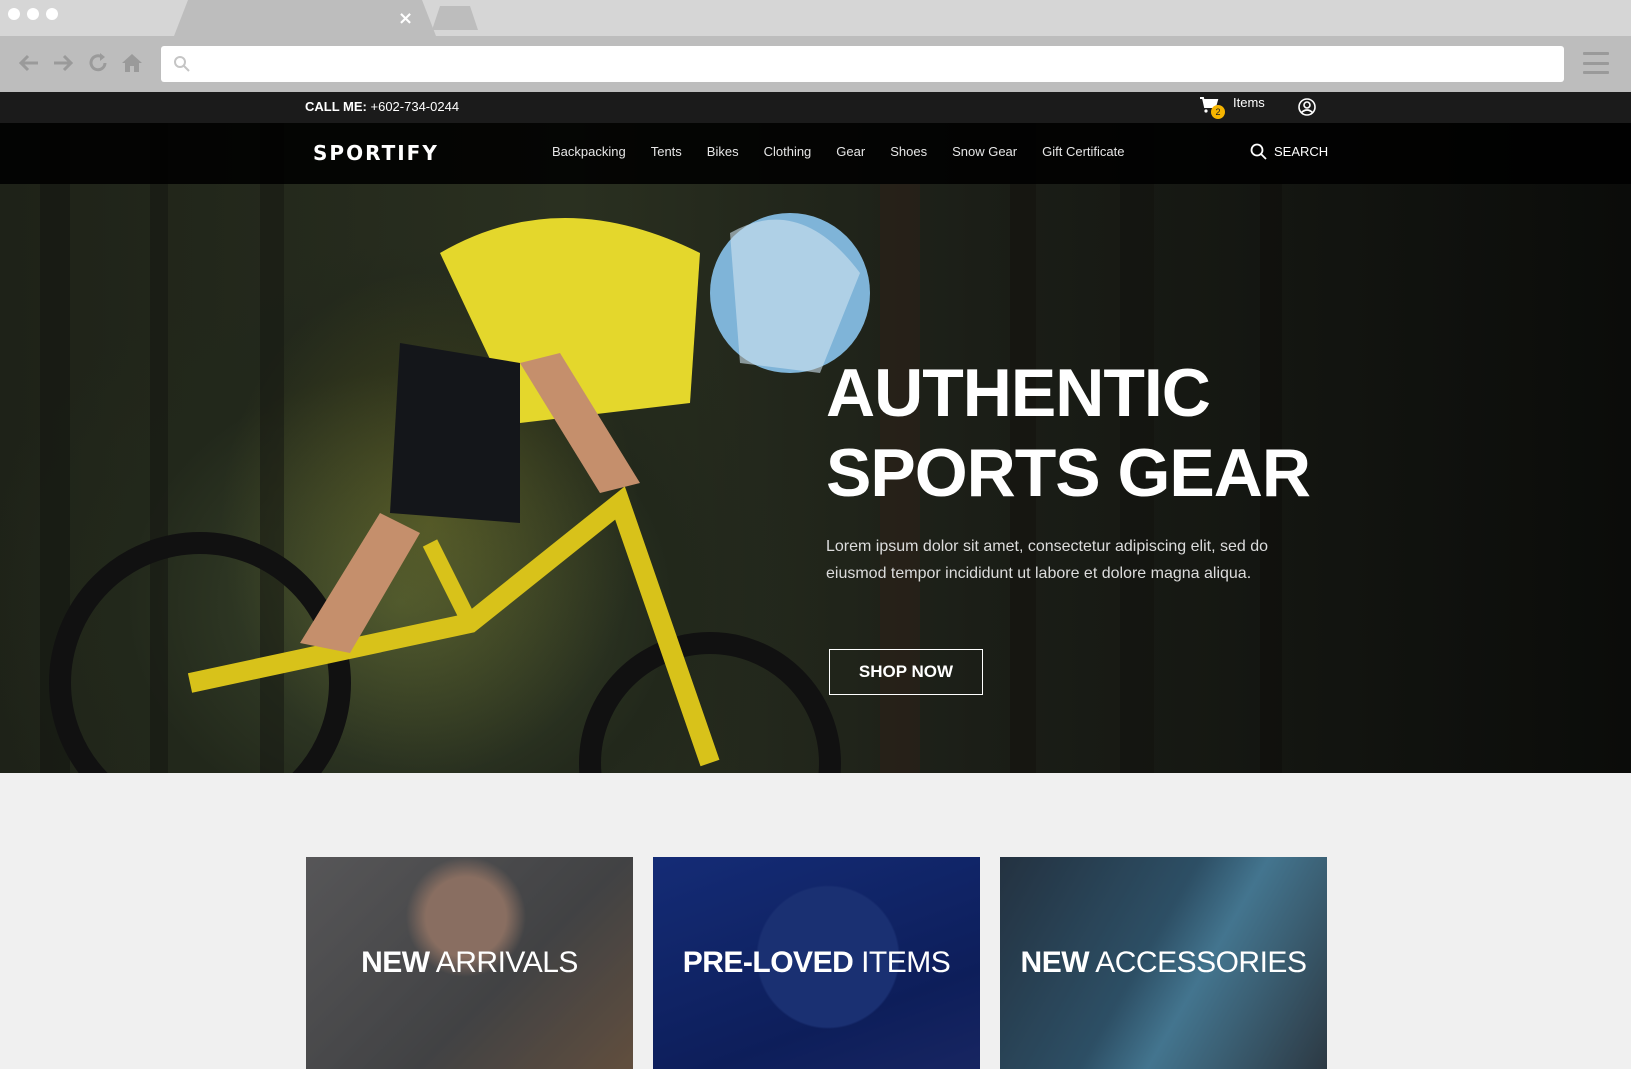 The width and height of the screenshot is (1631, 1069). I want to click on phone-number: +602-734-0244, so click(415, 106).